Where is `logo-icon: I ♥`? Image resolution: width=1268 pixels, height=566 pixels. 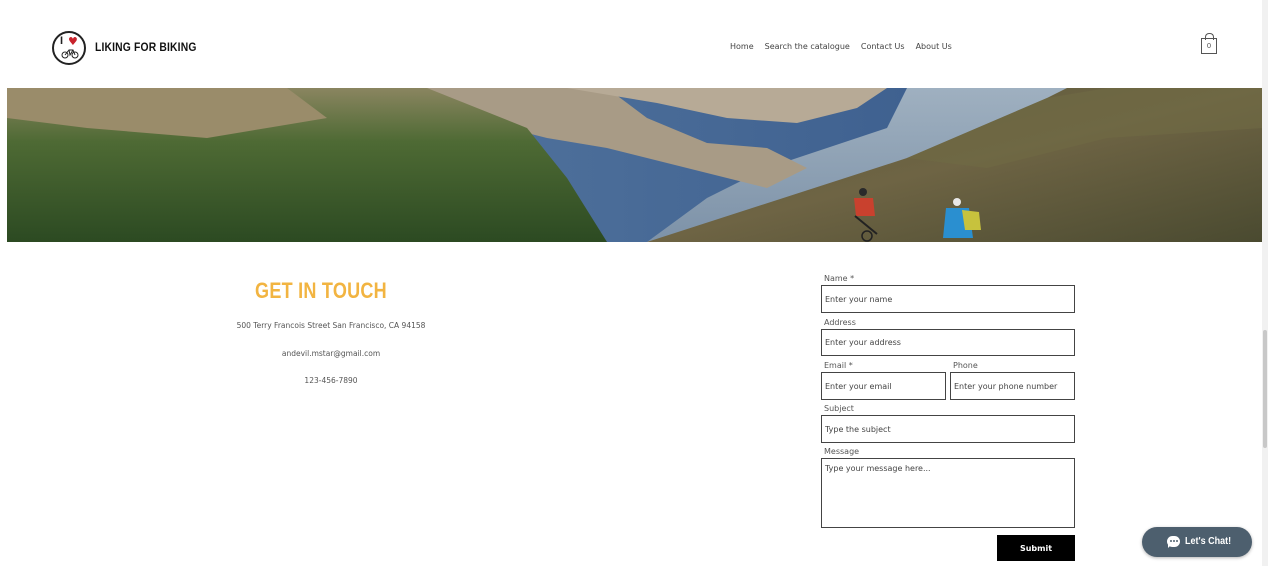
logo-icon: I ♥ is located at coordinates (69, 48).